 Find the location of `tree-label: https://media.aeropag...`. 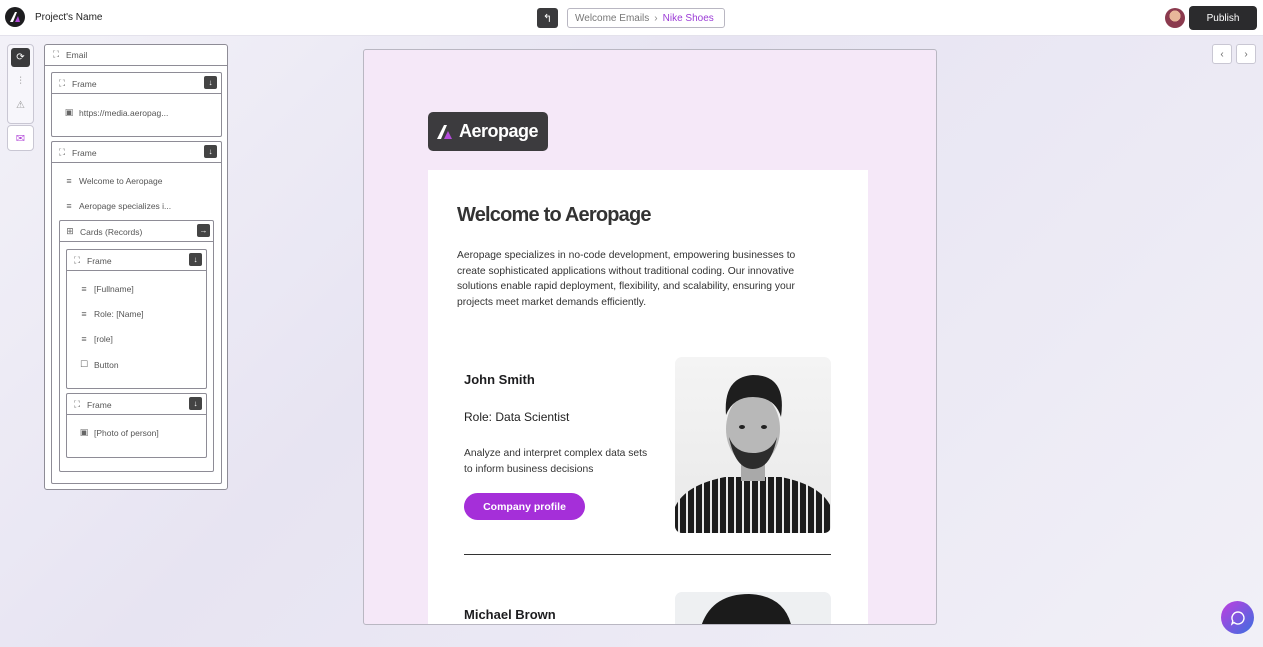

tree-label: https://media.aeropag... is located at coordinates (124, 112).